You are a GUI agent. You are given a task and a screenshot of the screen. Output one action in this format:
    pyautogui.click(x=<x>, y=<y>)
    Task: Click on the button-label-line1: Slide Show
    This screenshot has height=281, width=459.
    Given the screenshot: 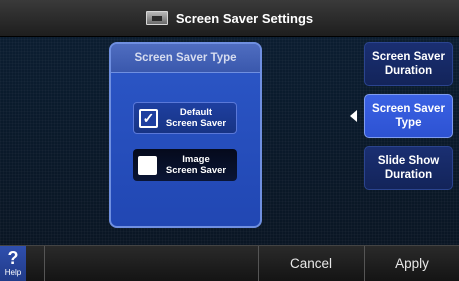 What is the action you would take?
    pyautogui.click(x=408, y=161)
    